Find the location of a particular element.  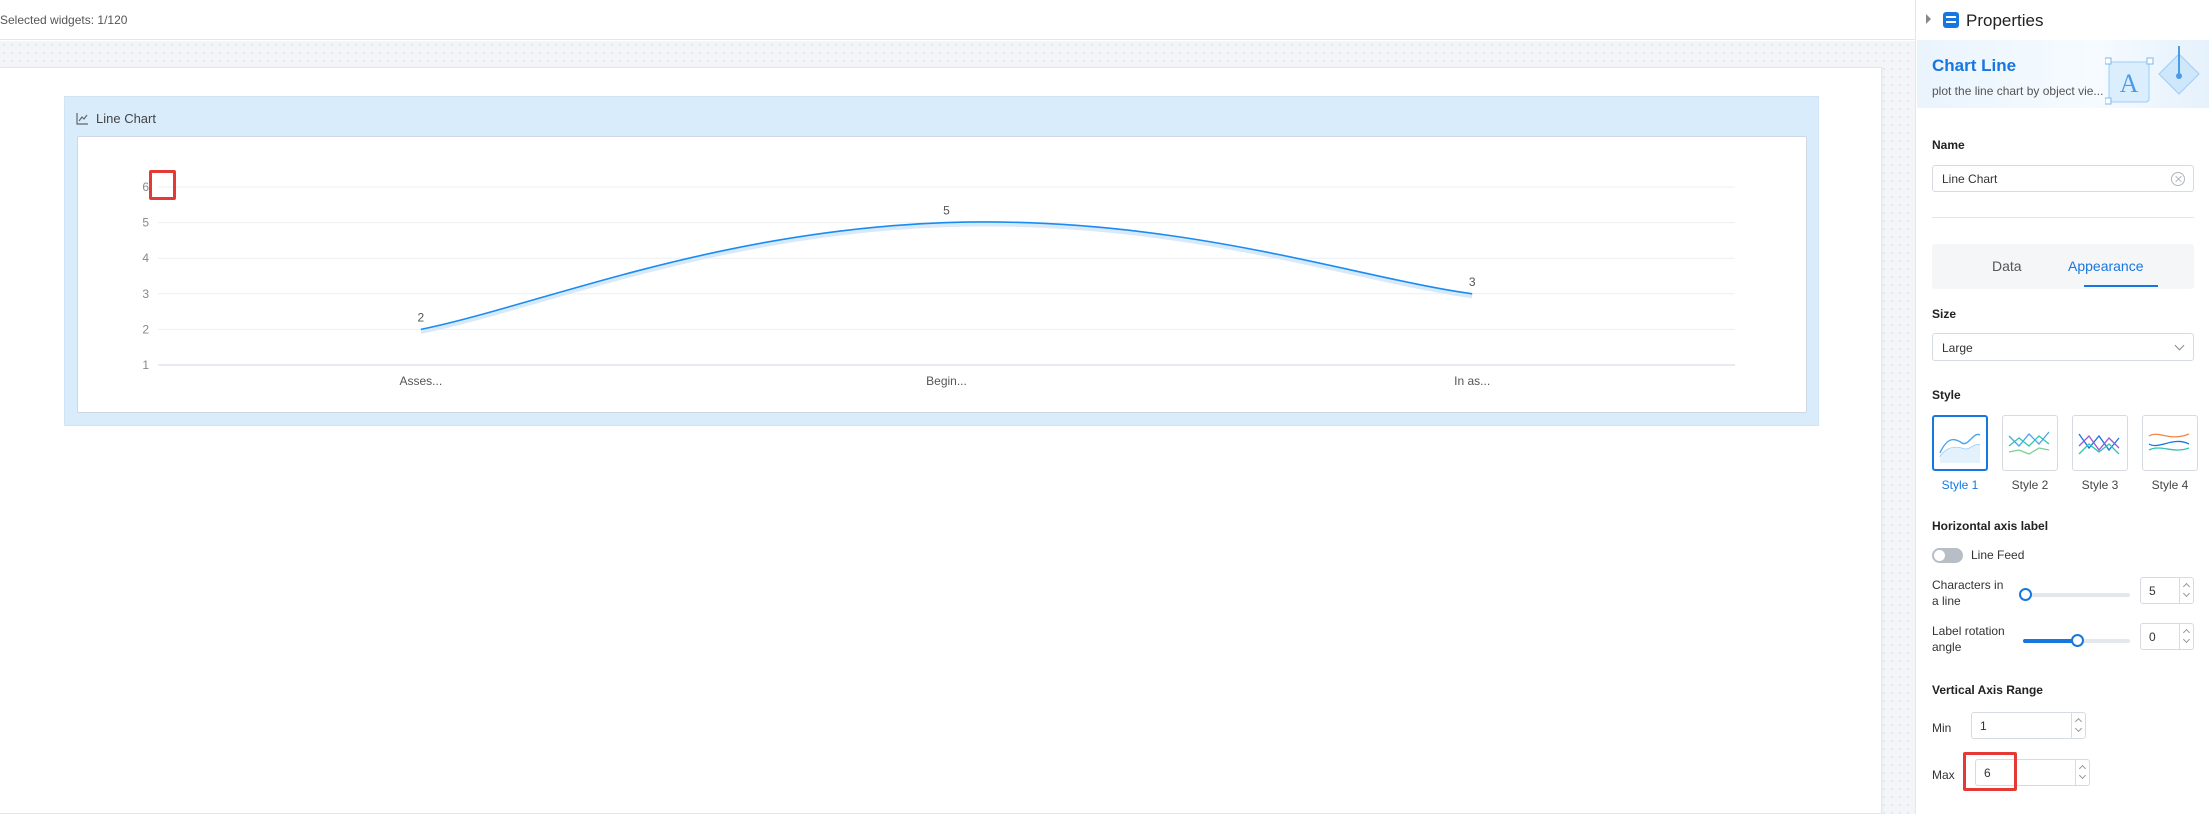

data-label: 2 is located at coordinates (420, 317).